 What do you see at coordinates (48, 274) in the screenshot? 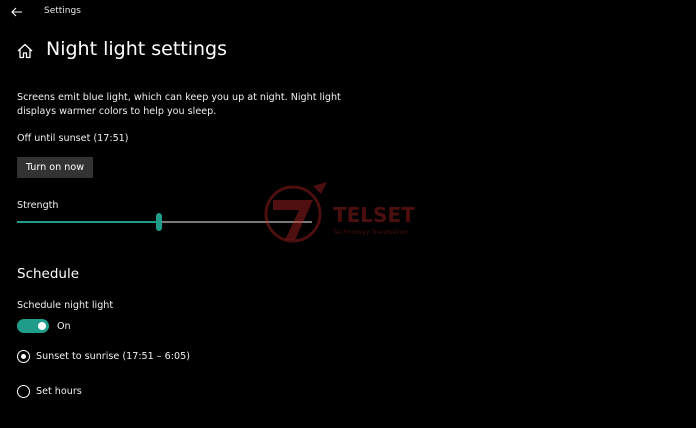
I see `schedule-section-title: Schedule` at bounding box center [48, 274].